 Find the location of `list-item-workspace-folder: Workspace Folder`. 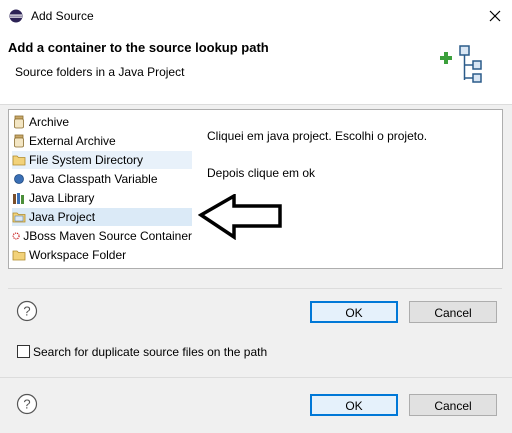

list-item-workspace-folder: Workspace Folder is located at coordinates (102, 255).